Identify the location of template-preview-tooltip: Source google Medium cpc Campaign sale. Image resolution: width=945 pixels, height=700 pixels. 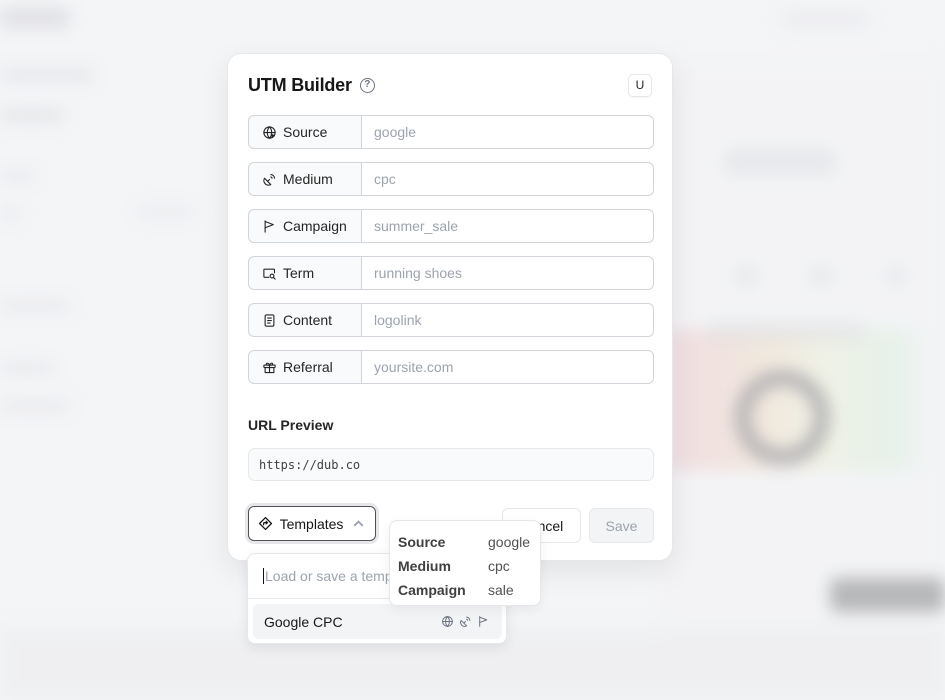
(465, 563).